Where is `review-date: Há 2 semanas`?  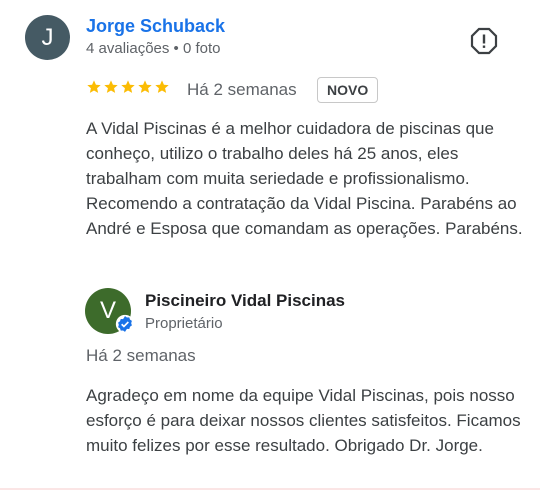 review-date: Há 2 semanas is located at coordinates (242, 89).